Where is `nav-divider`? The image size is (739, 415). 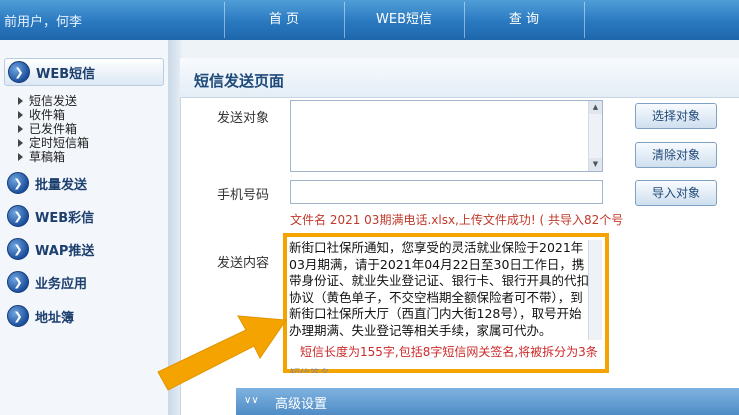
nav-divider is located at coordinates (584, 20).